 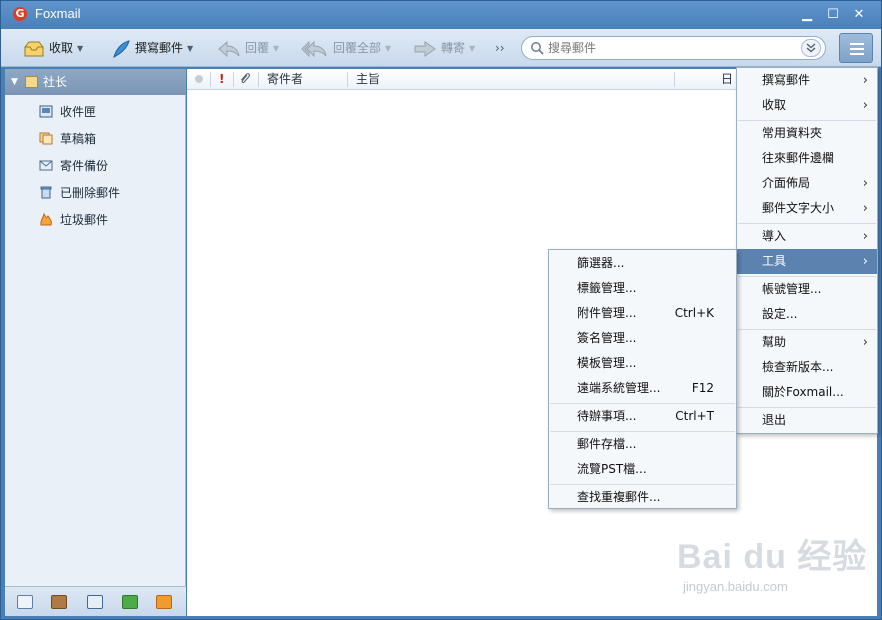 I want to click on menu-item-compose: 撰寫郵件 ›, so click(x=807, y=80).